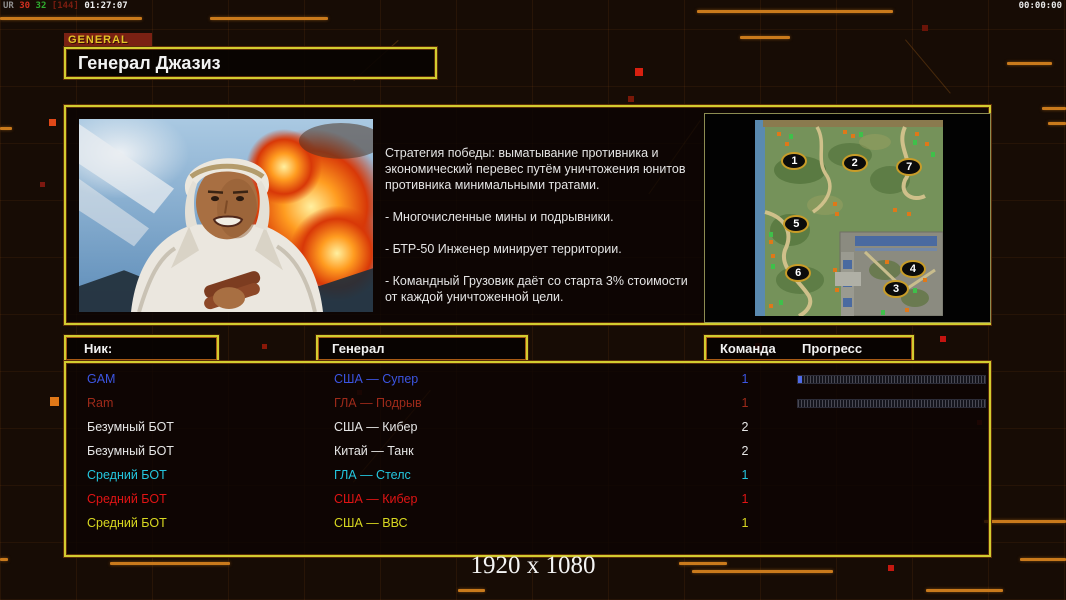  I want to click on player-general: ГЛА — Подрыв, so click(378, 403).